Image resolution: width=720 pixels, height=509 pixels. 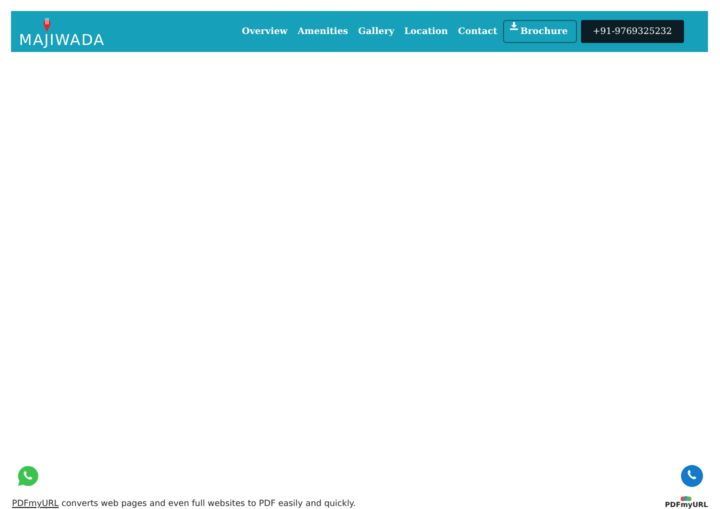 I want to click on logo-text: MAJIWADA, so click(x=62, y=40).